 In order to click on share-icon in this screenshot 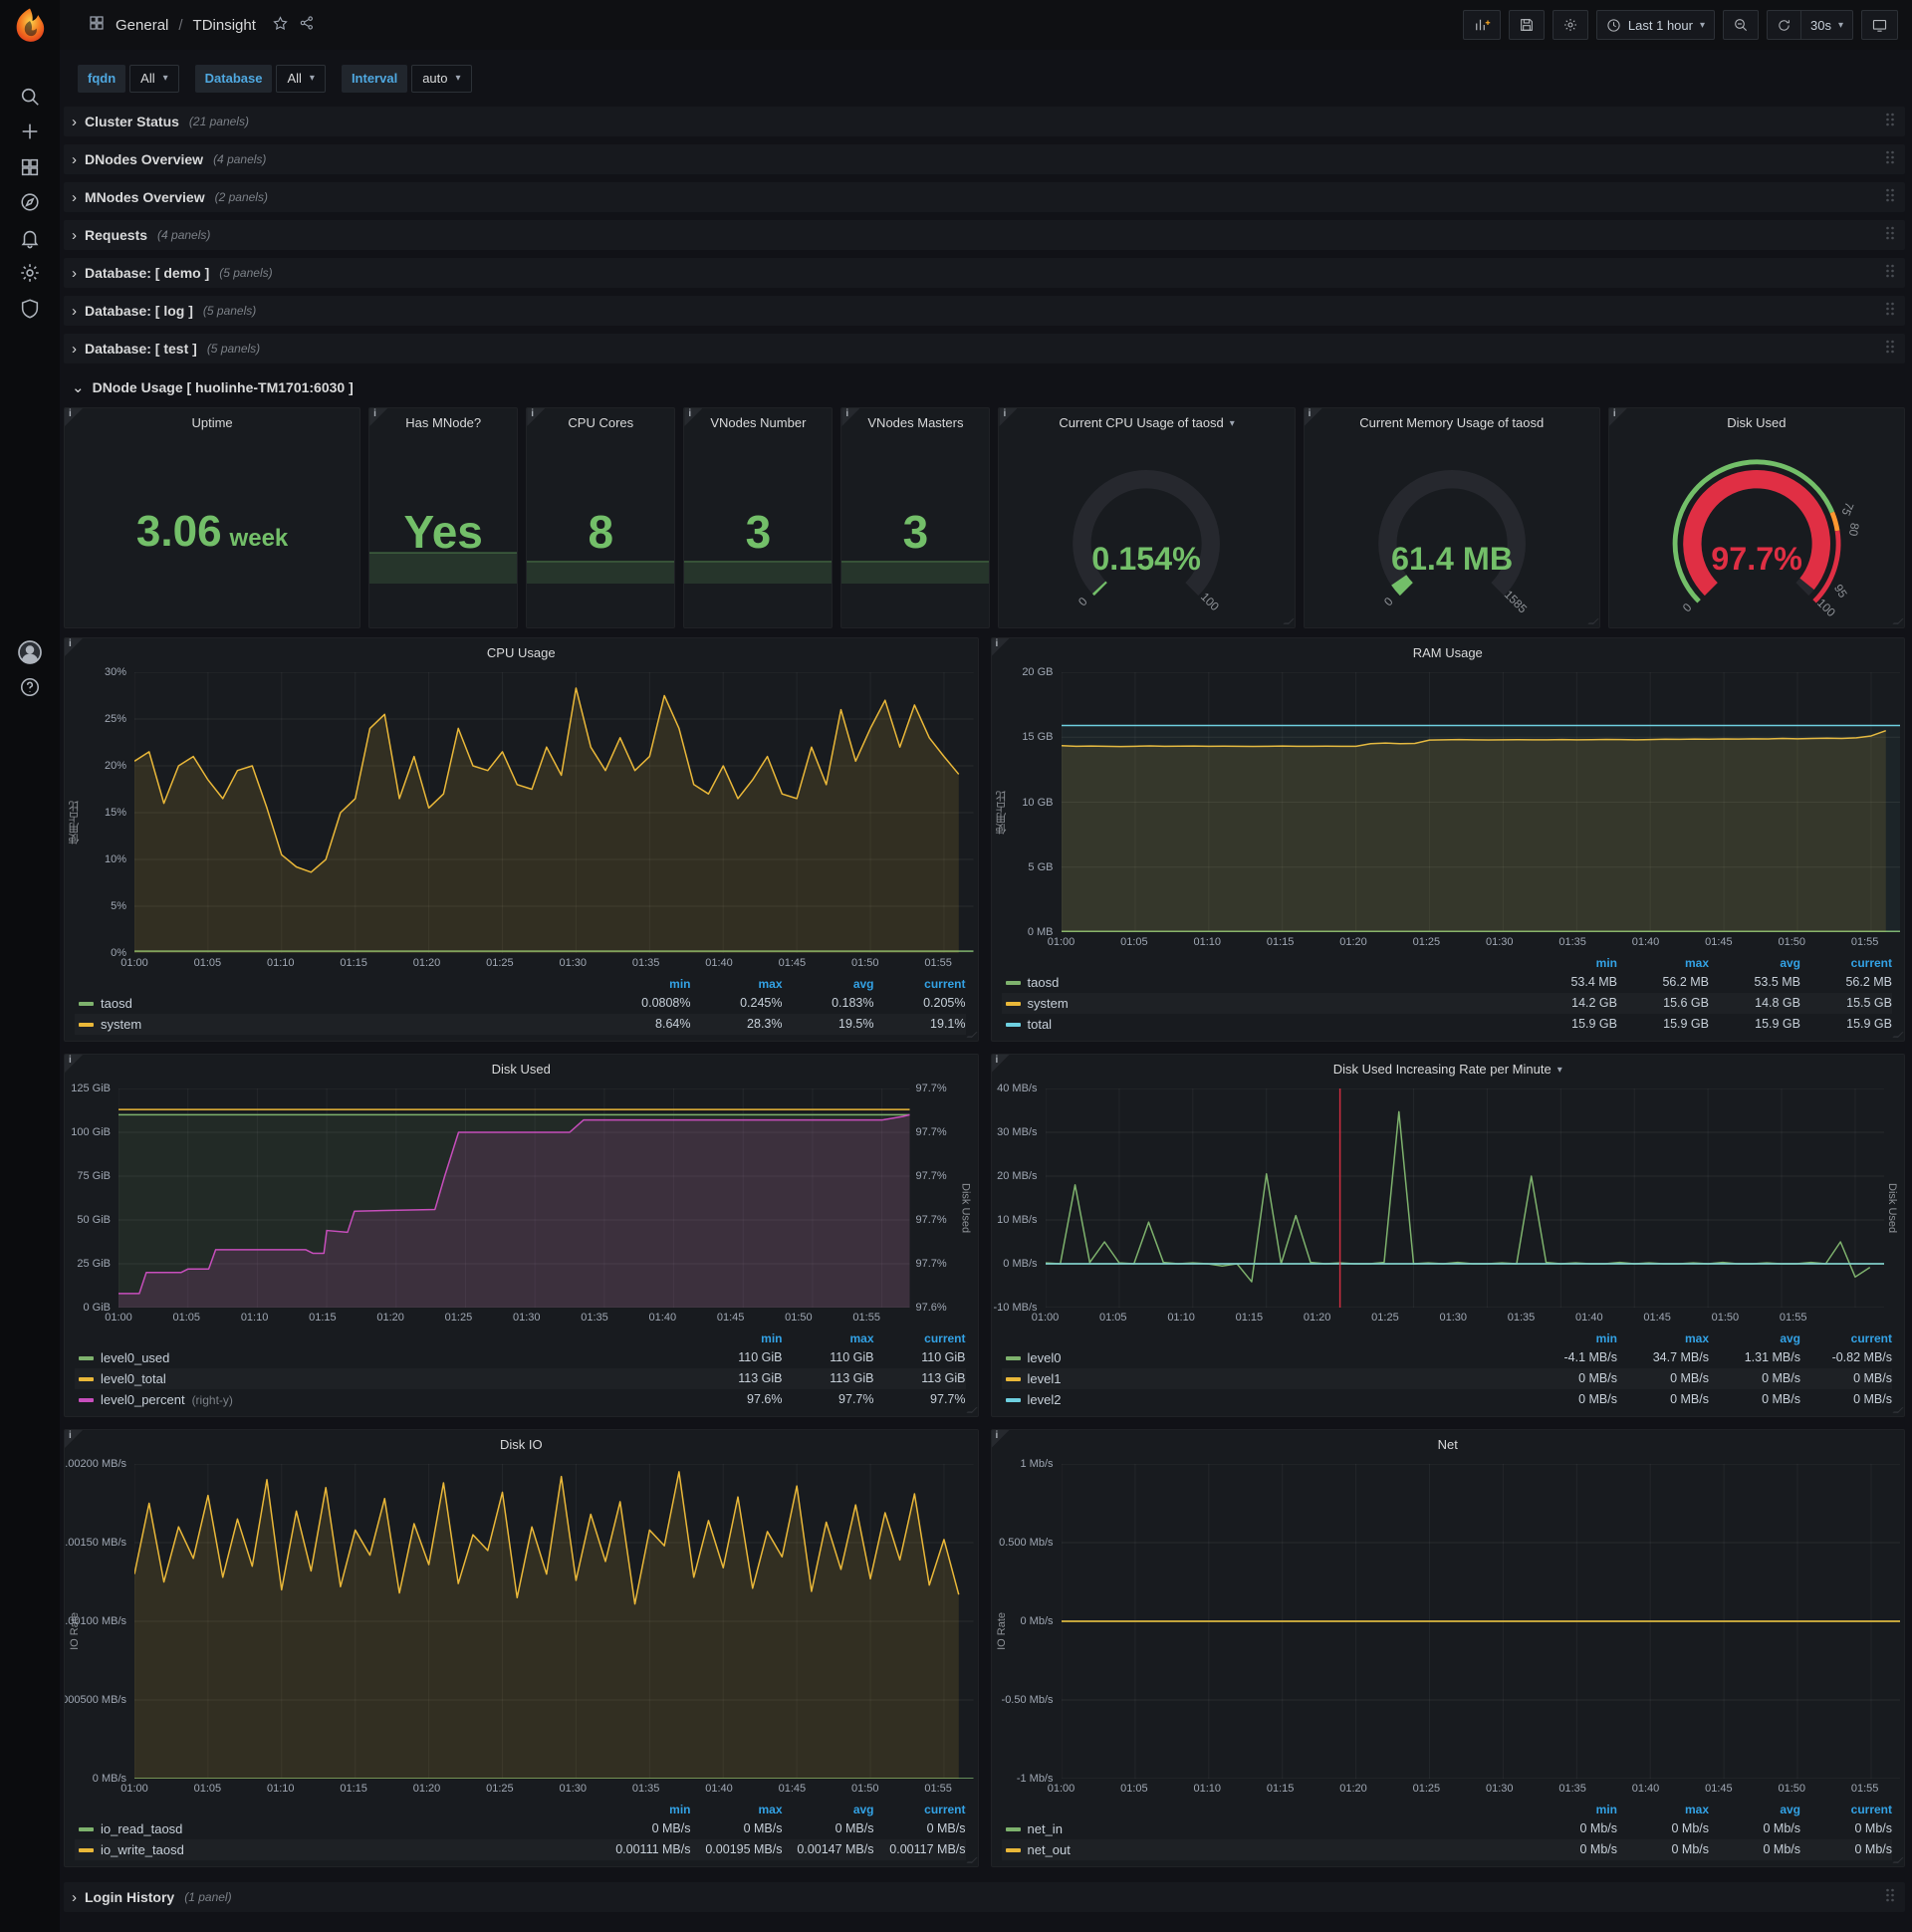, I will do `click(307, 25)`.